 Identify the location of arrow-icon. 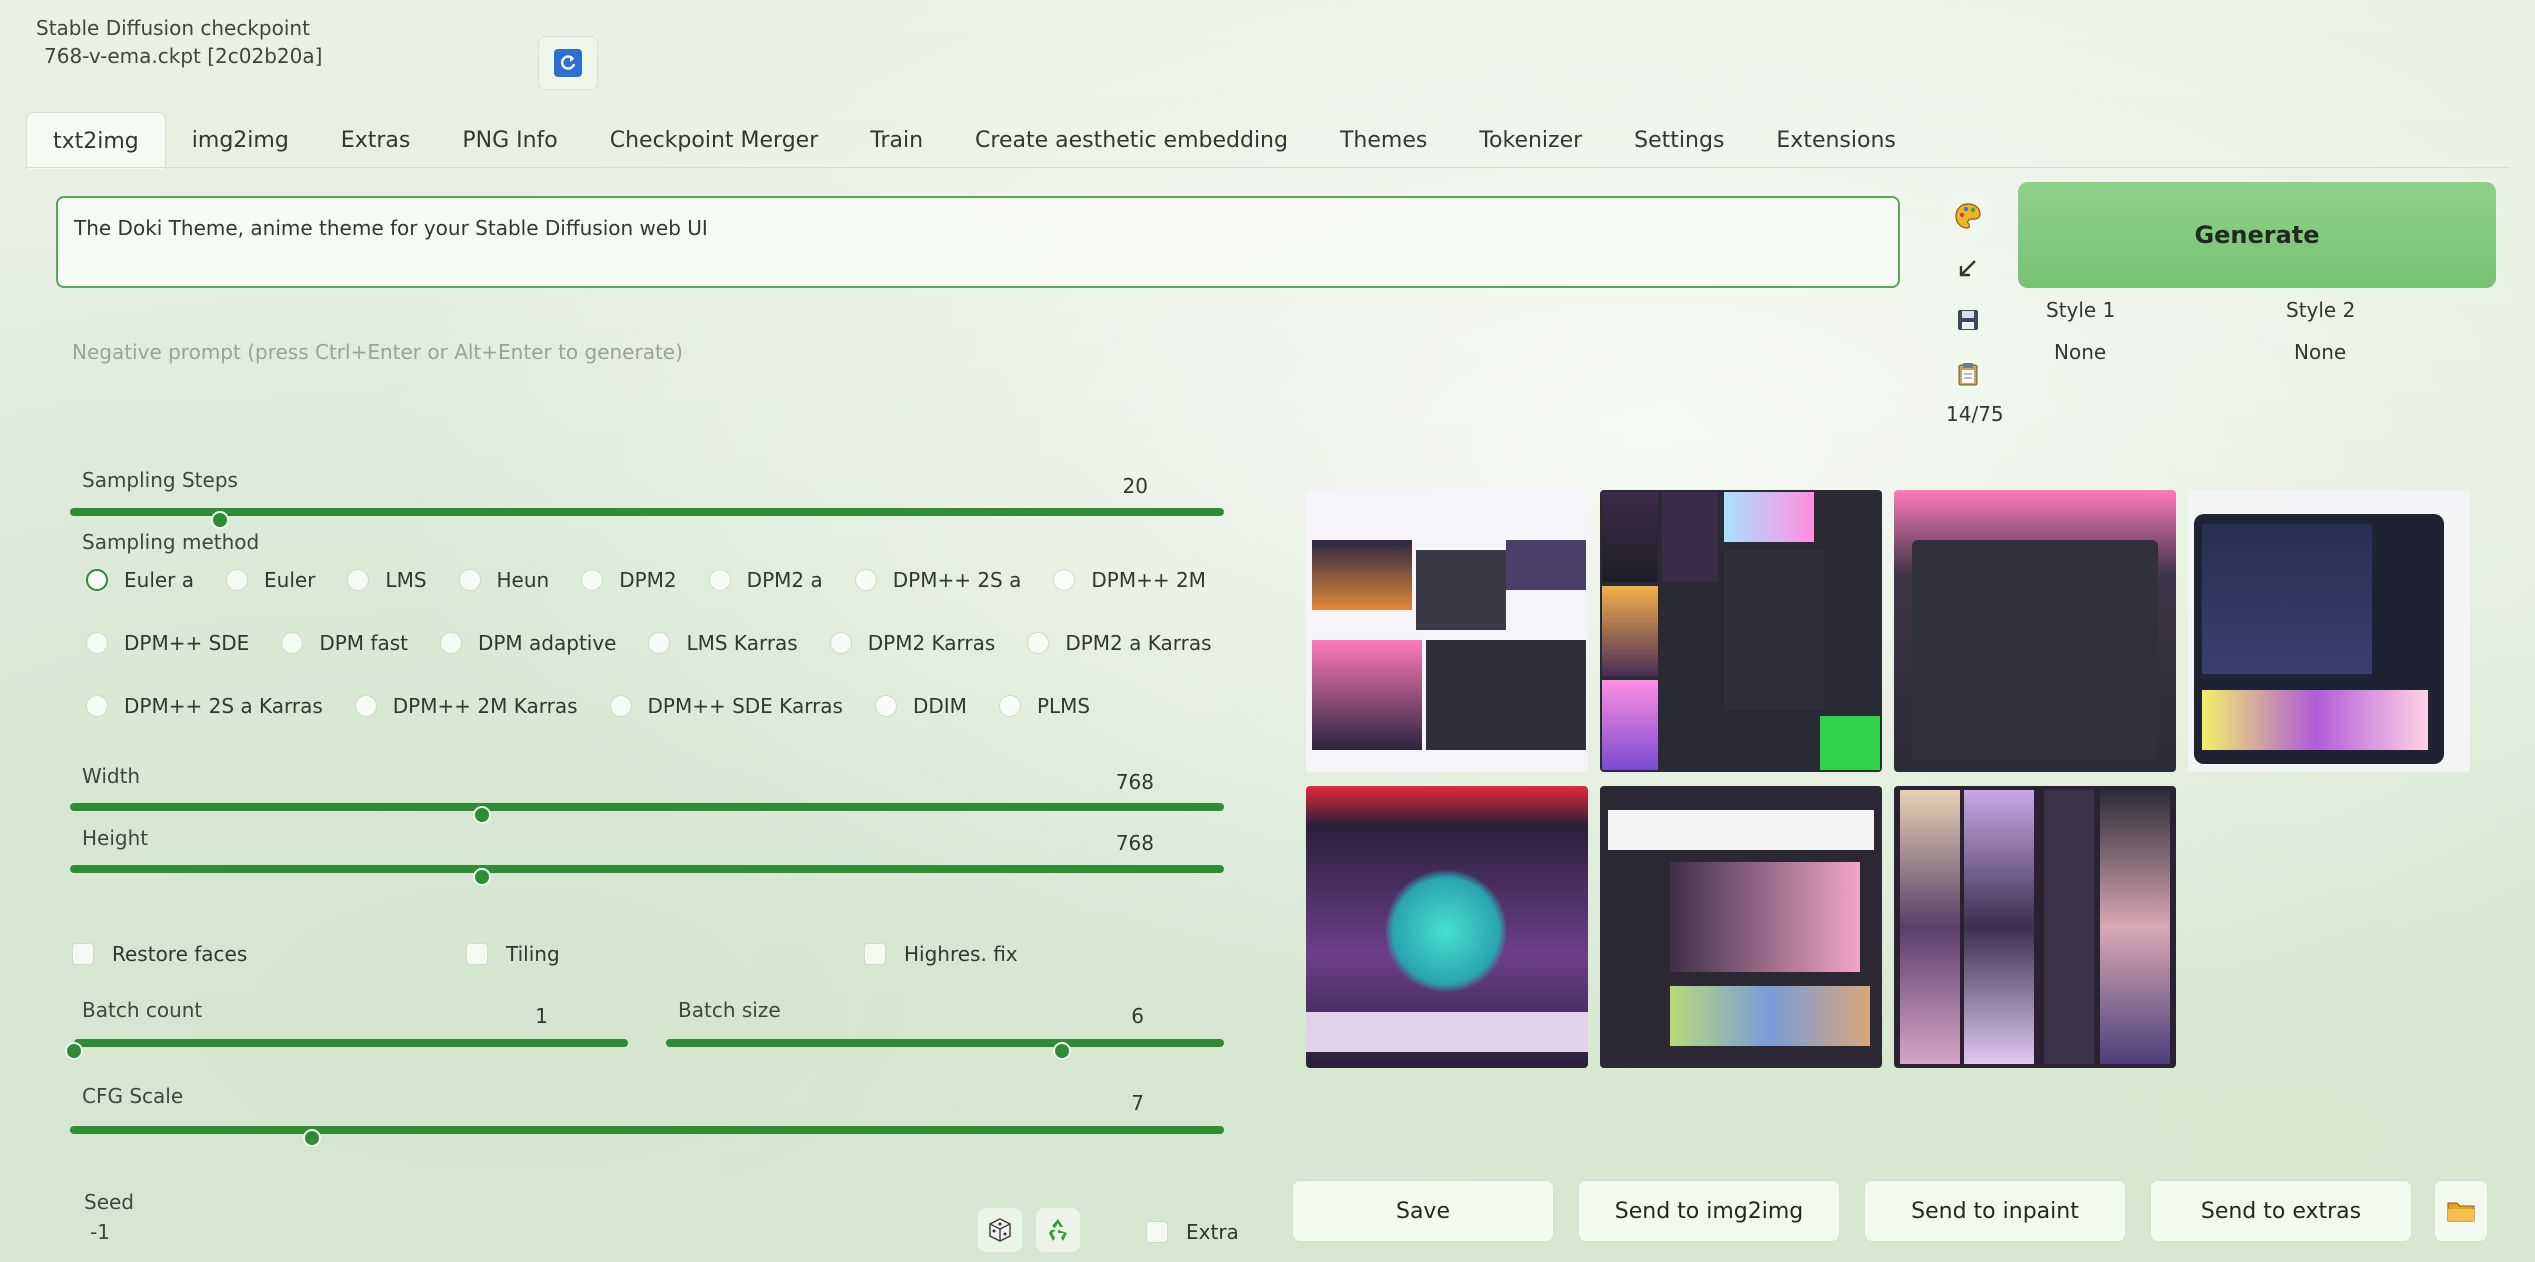
(1967, 268).